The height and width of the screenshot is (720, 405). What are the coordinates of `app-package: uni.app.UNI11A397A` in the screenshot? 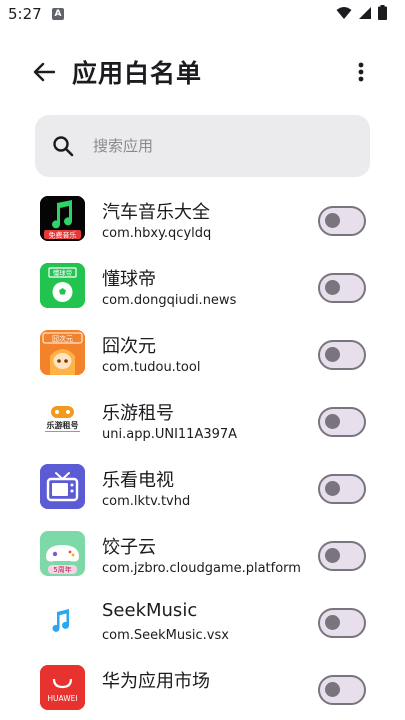 It's located at (170, 434).